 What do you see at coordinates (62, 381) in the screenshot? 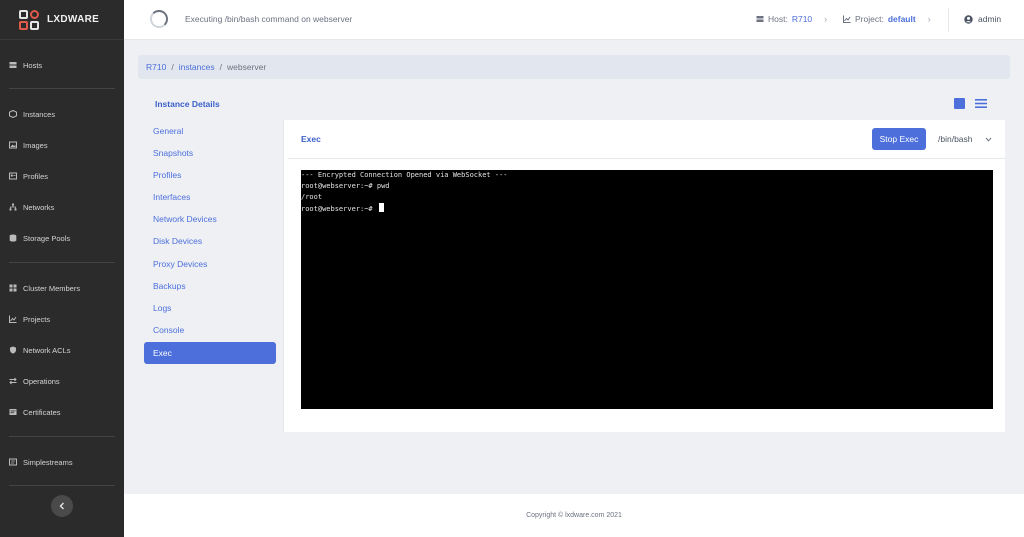
I see `sidebar-item-operations: Operations` at bounding box center [62, 381].